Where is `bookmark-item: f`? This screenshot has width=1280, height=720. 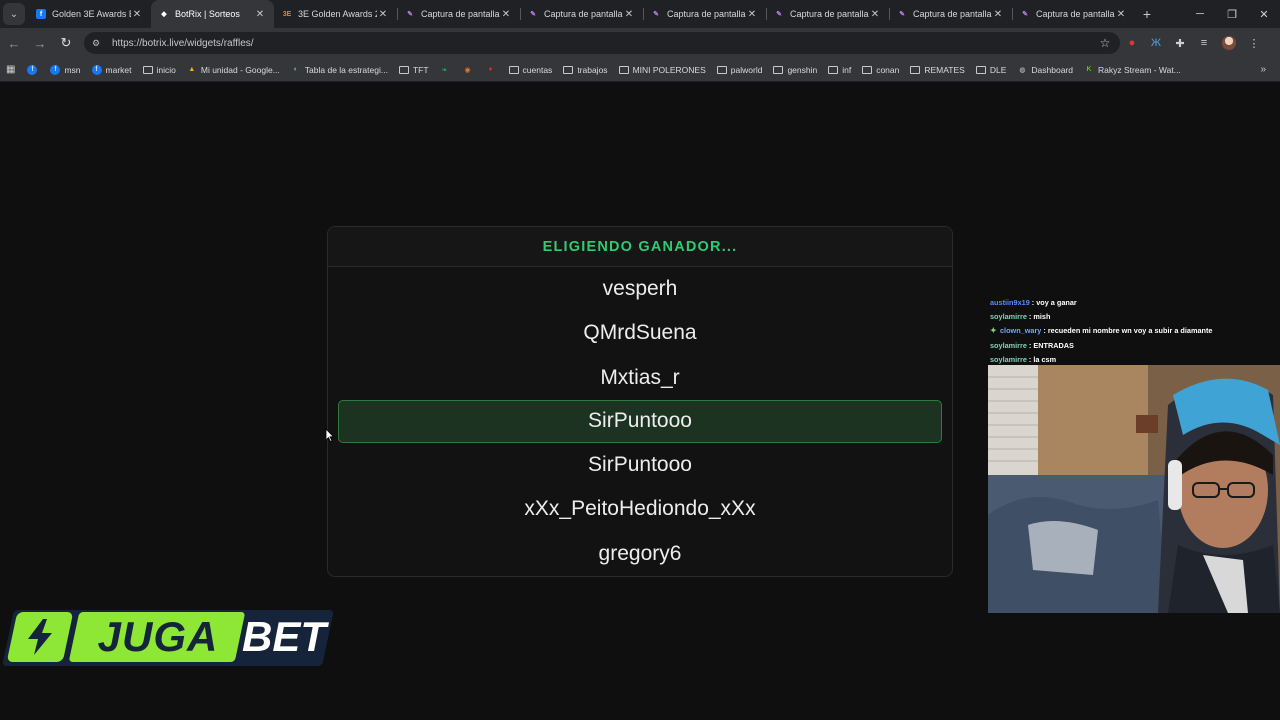 bookmark-item: f is located at coordinates (34, 69).